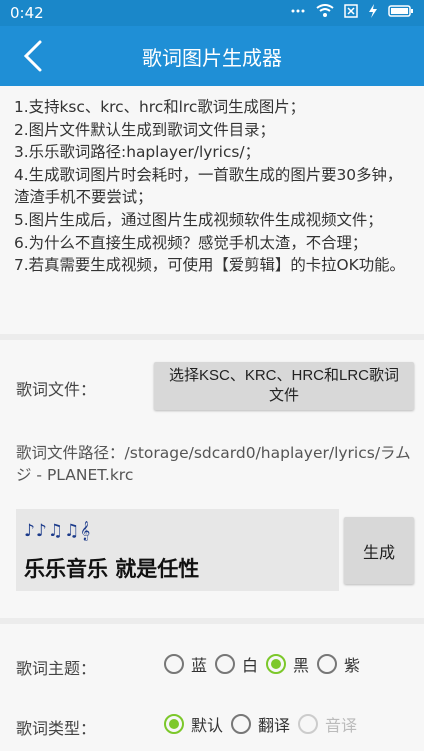 This screenshot has height=751, width=424. Describe the element at coordinates (260, 724) in the screenshot. I see `type-option-translation: 翻译` at that location.